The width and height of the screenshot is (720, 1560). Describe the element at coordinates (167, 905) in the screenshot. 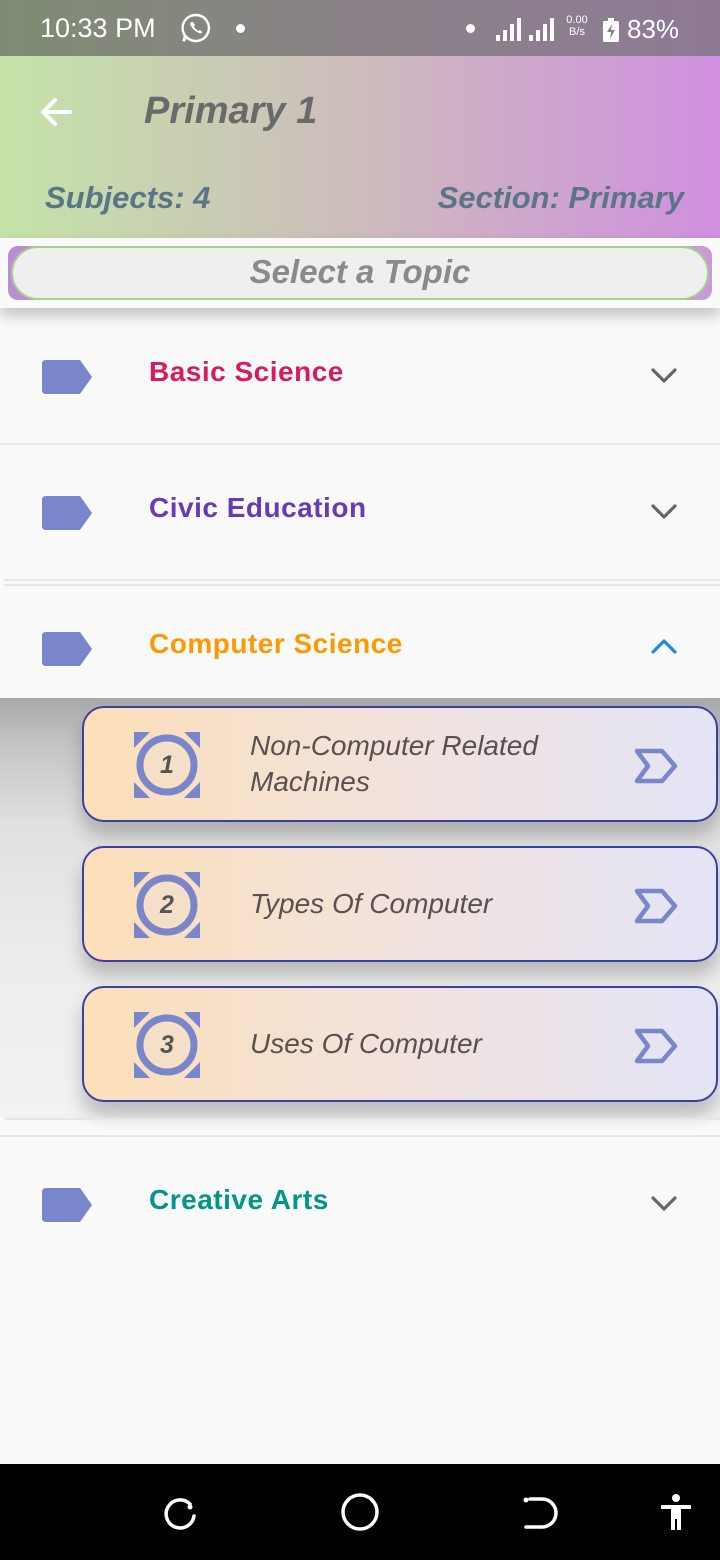

I see `topic-number: 2` at that location.